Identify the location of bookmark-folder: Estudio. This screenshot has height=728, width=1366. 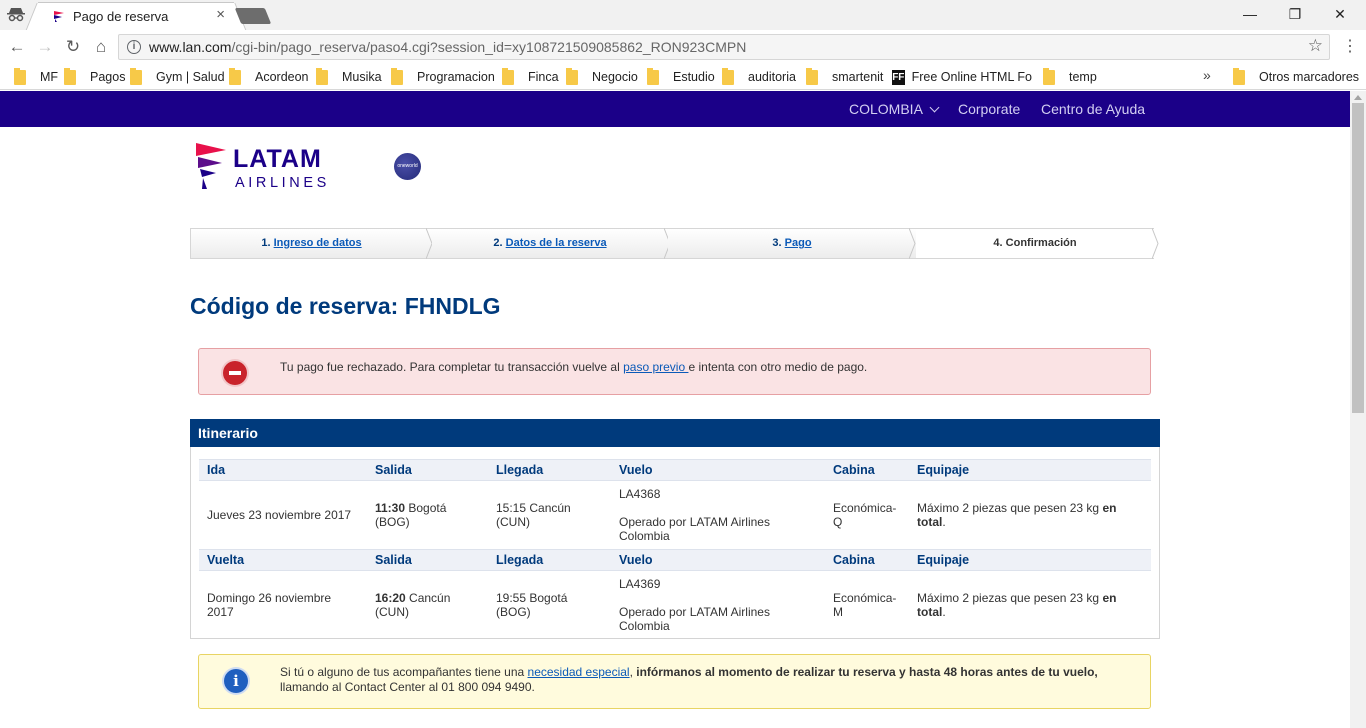
(681, 76).